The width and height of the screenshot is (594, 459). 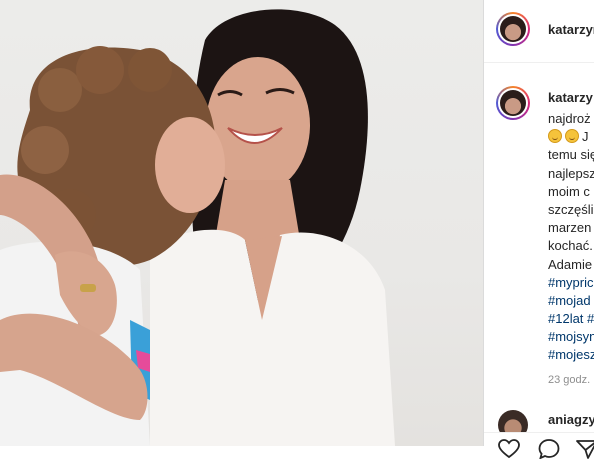 I want to click on caption-line: najlepsz, so click(x=571, y=173).